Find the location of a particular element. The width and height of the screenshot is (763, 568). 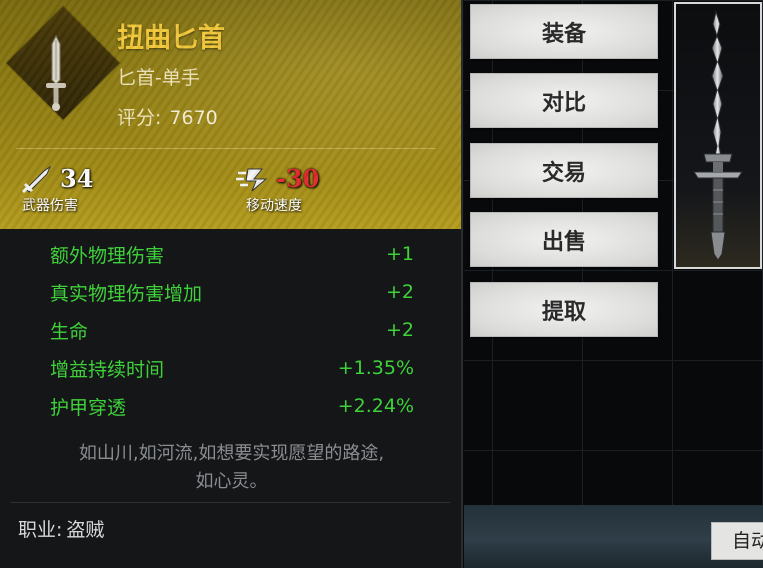

attribute-name: 护甲穿透 is located at coordinates (88, 407).